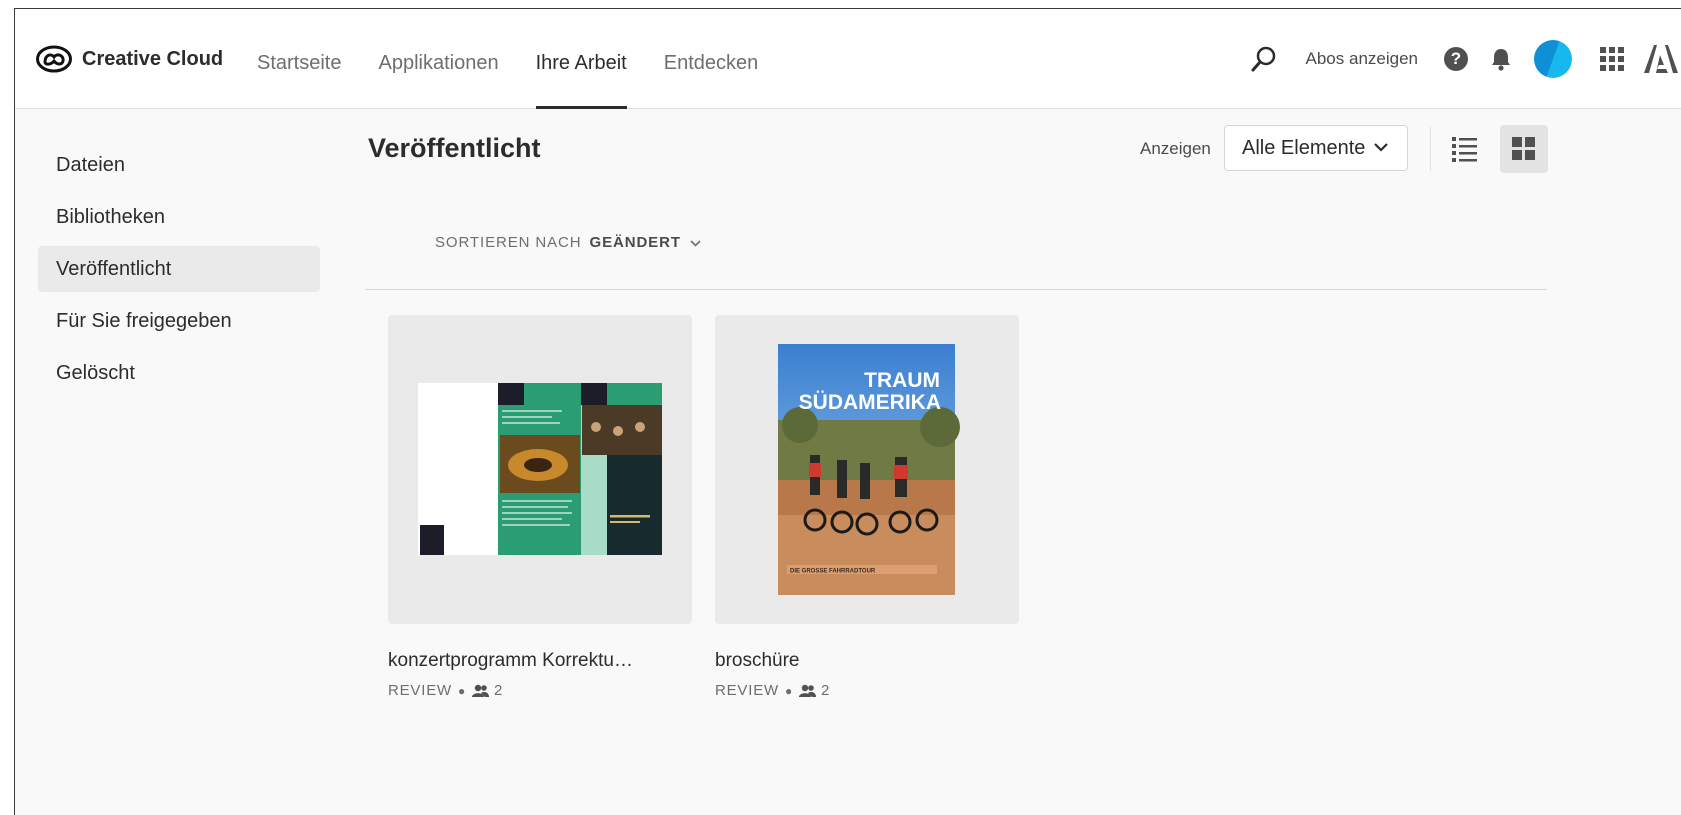 This screenshot has width=1681, height=815. I want to click on concert-program-thumbnail, so click(540, 469).